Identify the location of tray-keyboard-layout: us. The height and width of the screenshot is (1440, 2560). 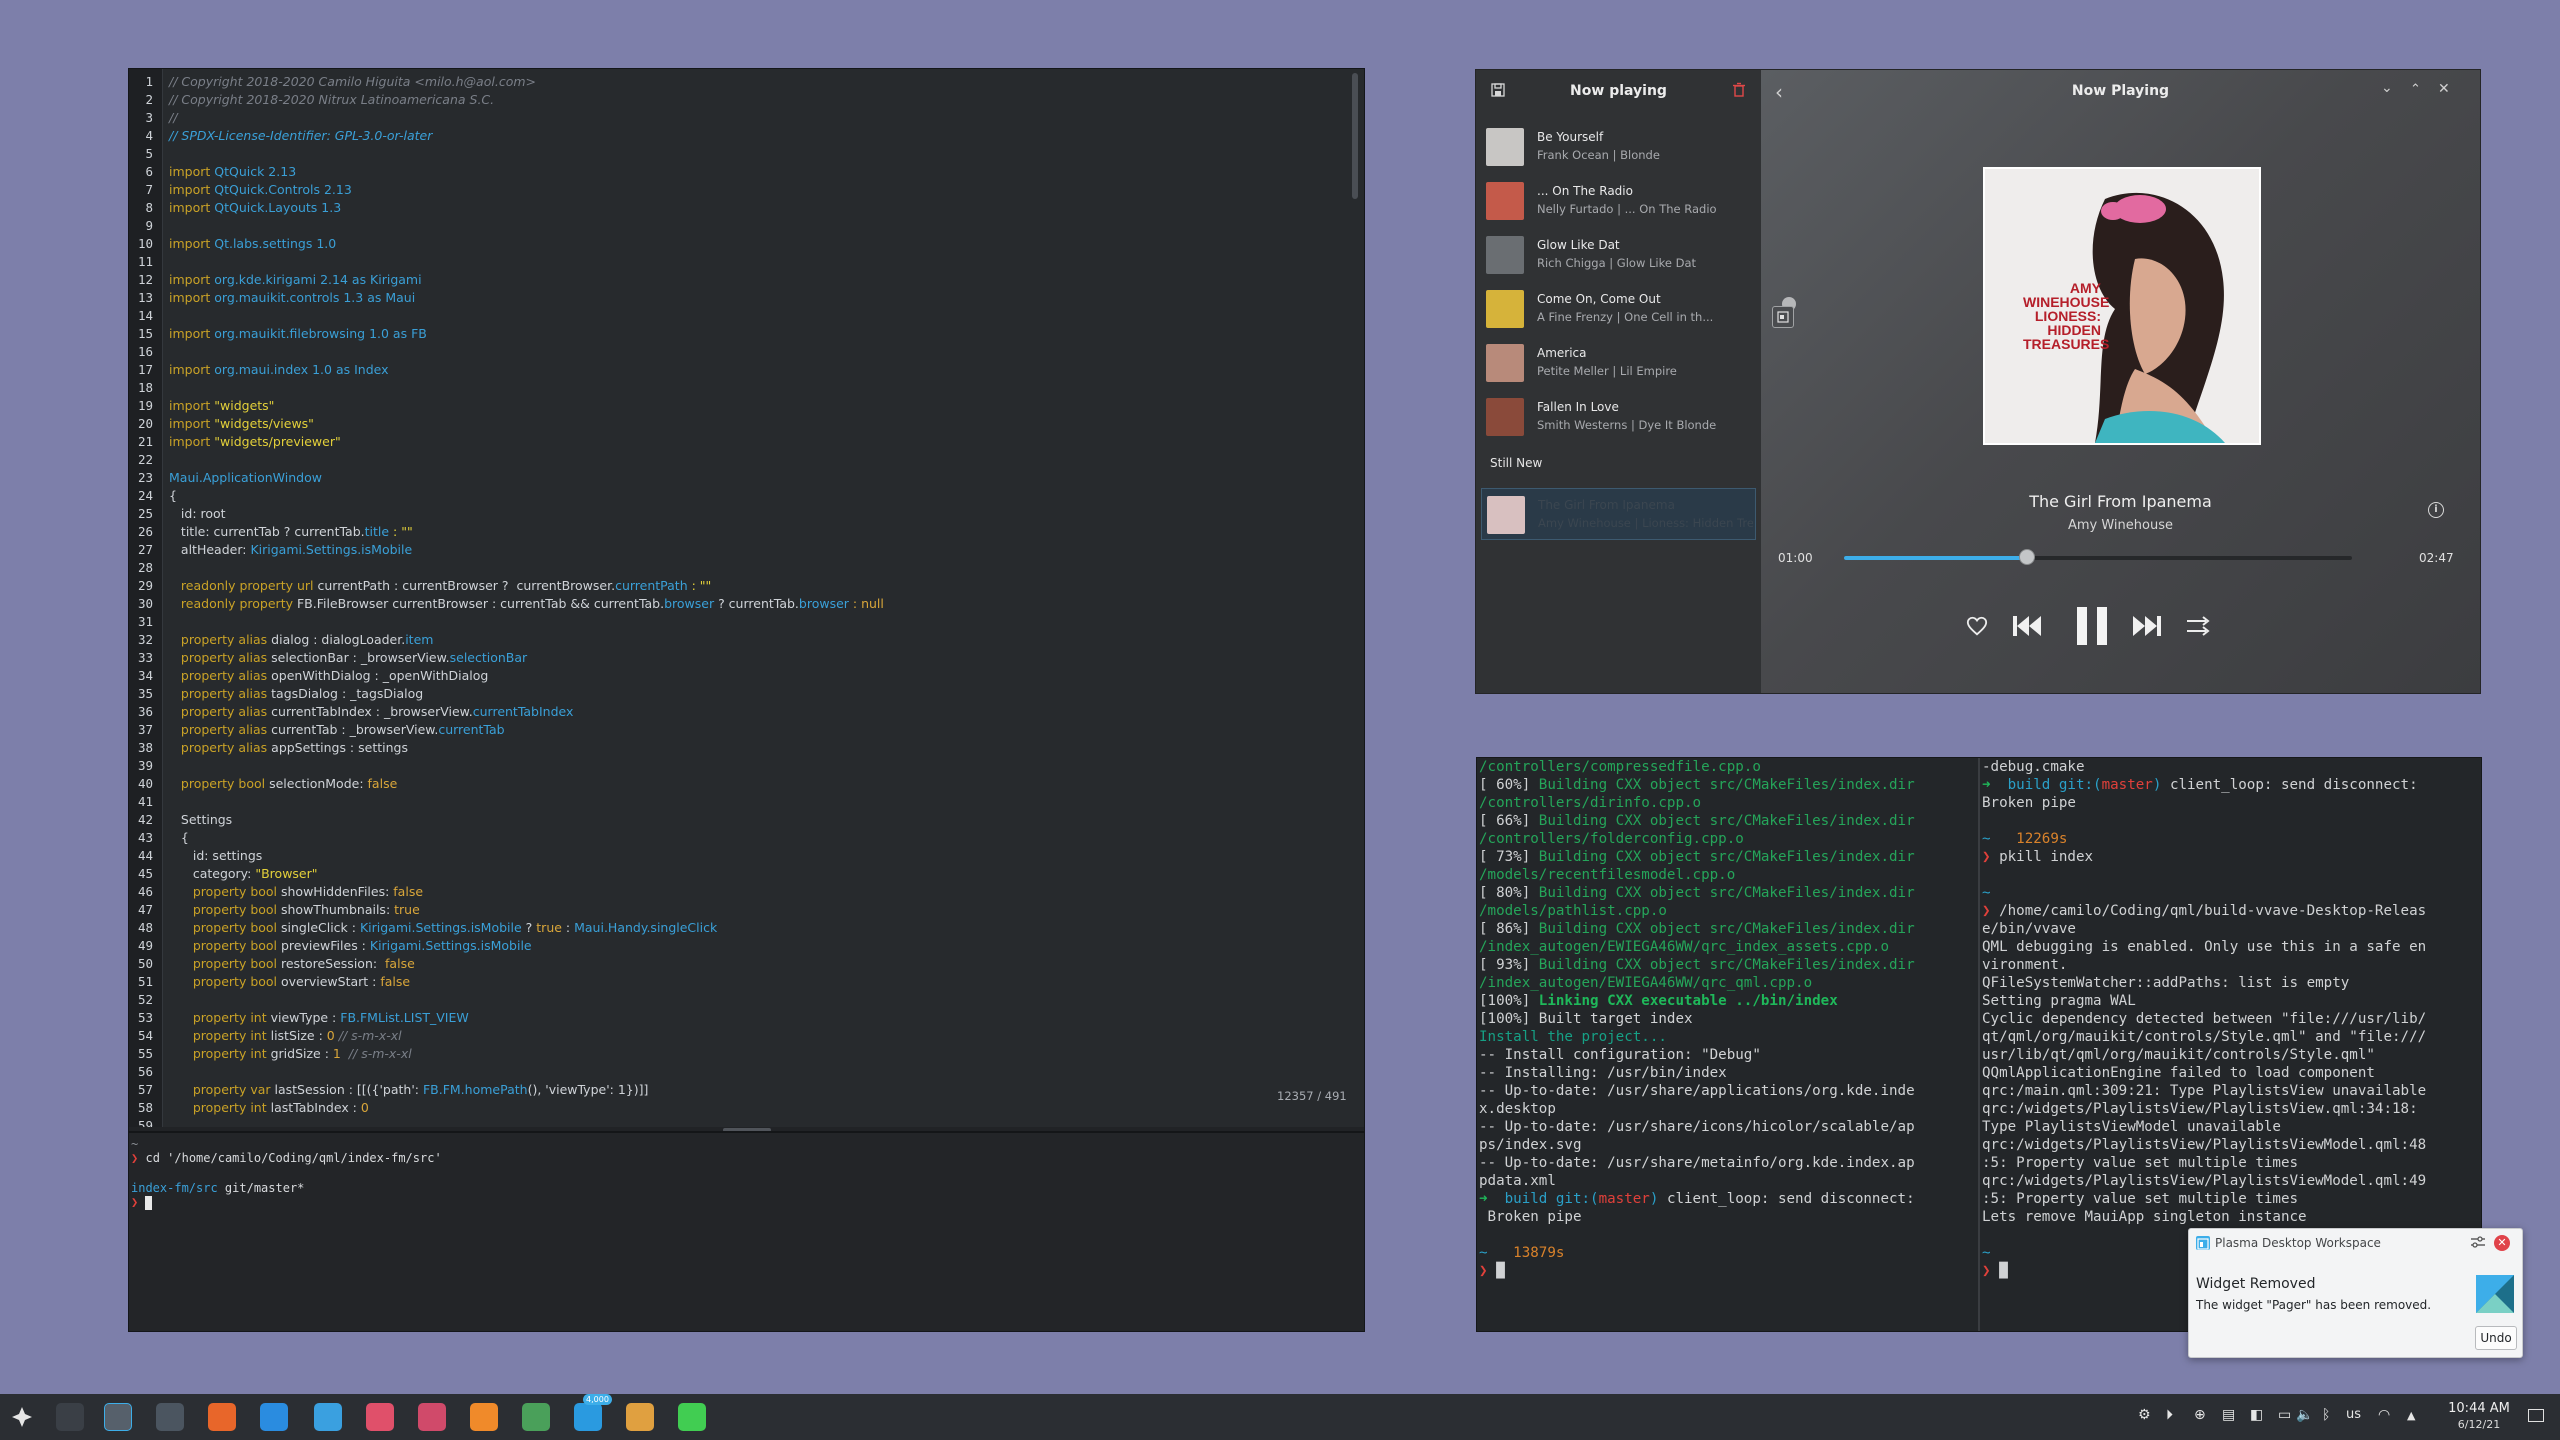
(2353, 1414).